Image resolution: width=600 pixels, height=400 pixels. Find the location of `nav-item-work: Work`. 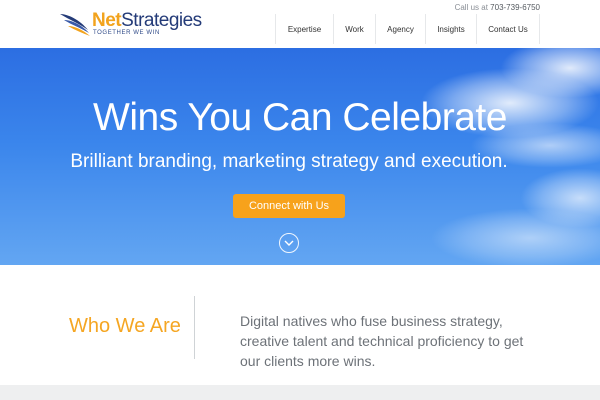

nav-item-work: Work is located at coordinates (354, 29).